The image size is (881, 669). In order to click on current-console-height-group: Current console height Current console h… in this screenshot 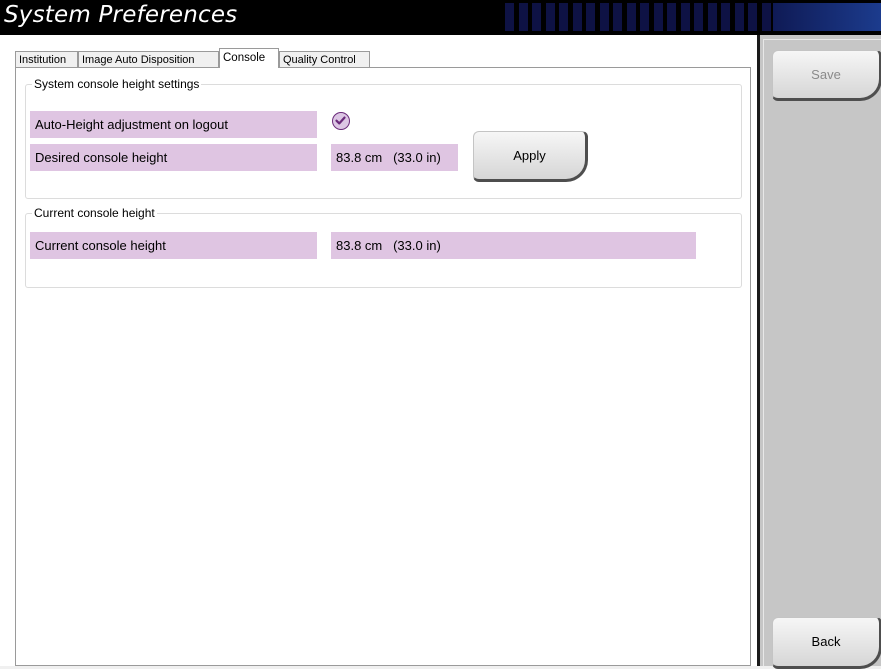, I will do `click(383, 247)`.